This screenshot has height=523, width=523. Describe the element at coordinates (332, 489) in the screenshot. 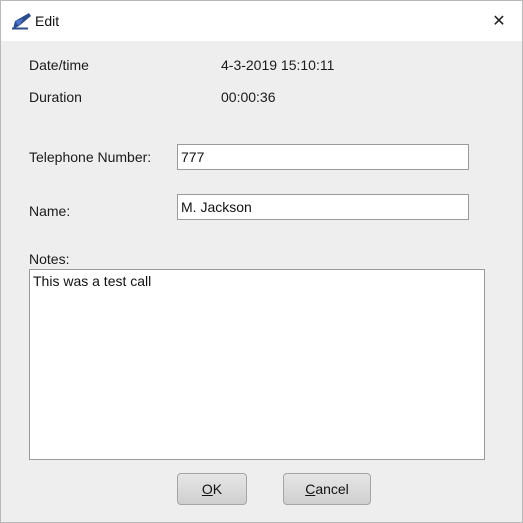

I see `cancel-label-rest: ancel` at that location.